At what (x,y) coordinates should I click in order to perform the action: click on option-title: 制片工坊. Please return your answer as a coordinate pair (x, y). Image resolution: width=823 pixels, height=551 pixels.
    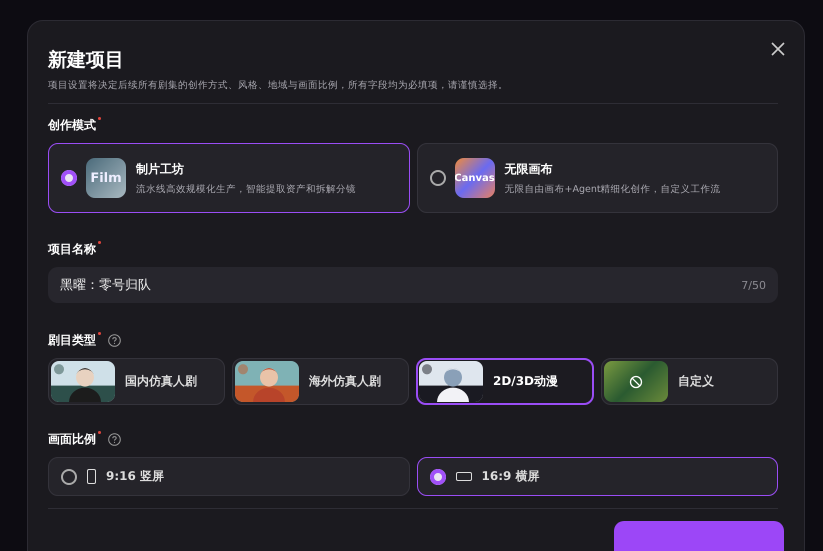
    Looking at the image, I should click on (160, 169).